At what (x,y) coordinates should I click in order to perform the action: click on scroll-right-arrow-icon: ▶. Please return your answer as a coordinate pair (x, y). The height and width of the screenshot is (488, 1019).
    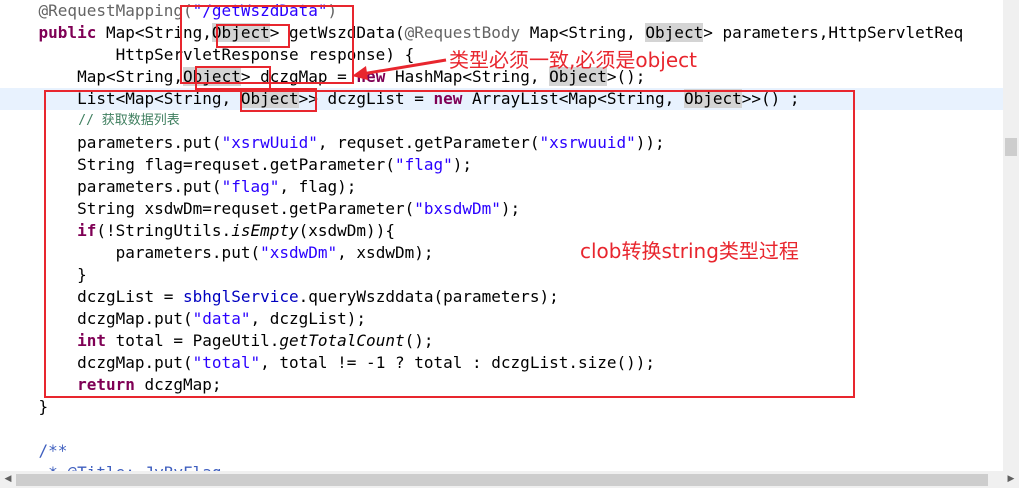
    Looking at the image, I should click on (1011, 479).